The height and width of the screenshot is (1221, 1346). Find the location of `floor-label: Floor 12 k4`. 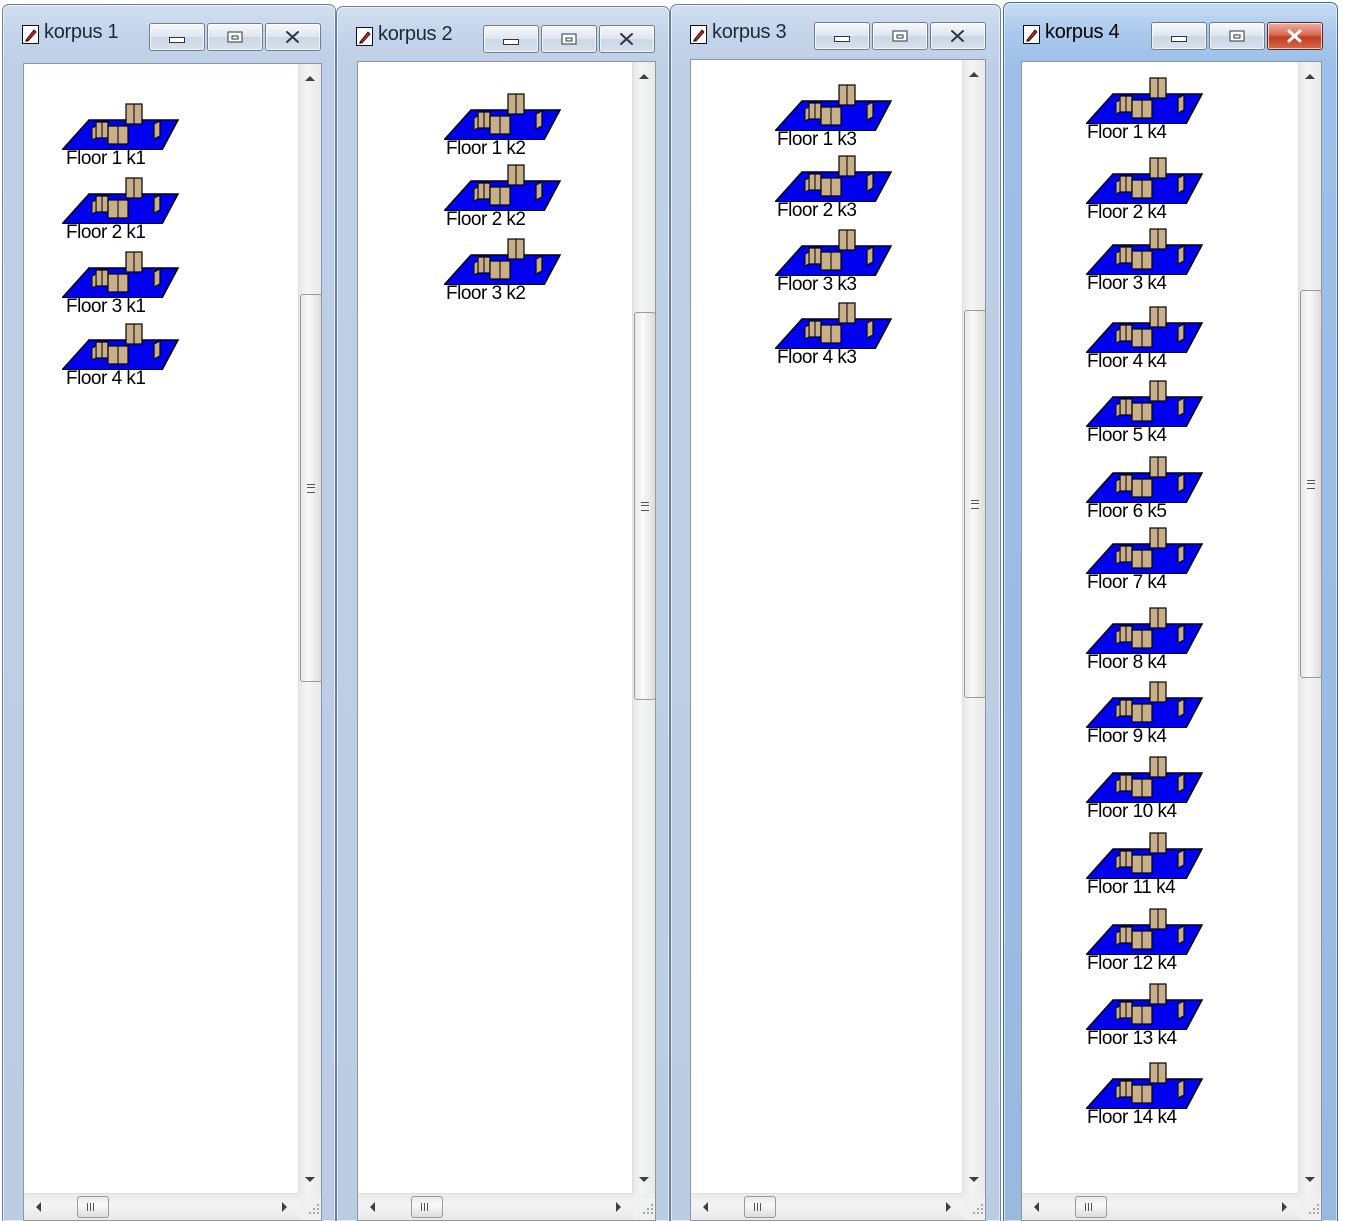

floor-label: Floor 12 k4 is located at coordinates (1132, 963).